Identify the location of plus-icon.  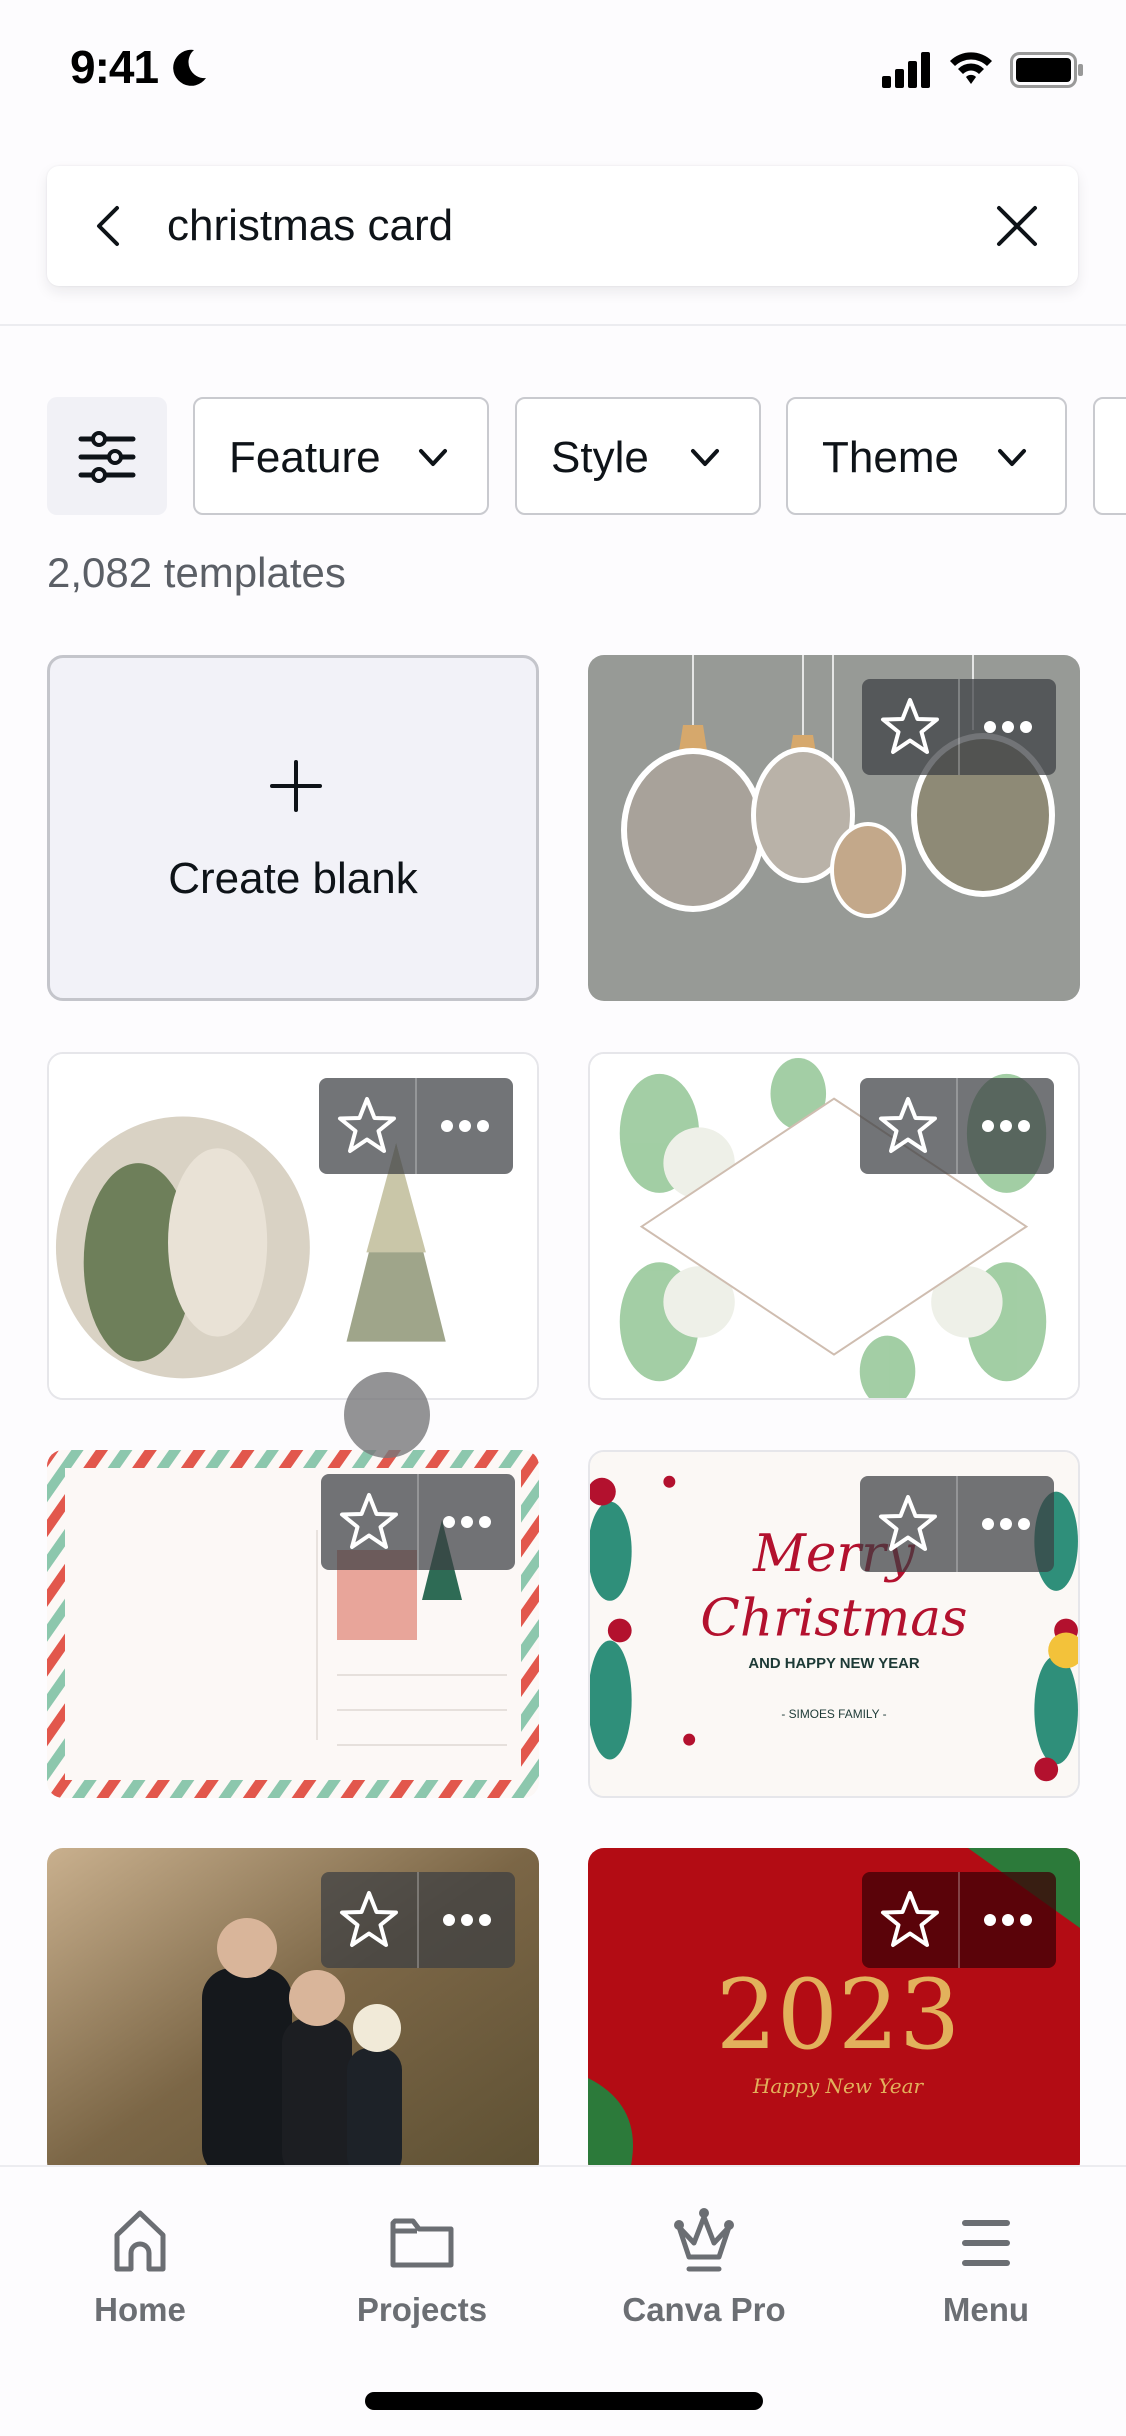
(296, 786).